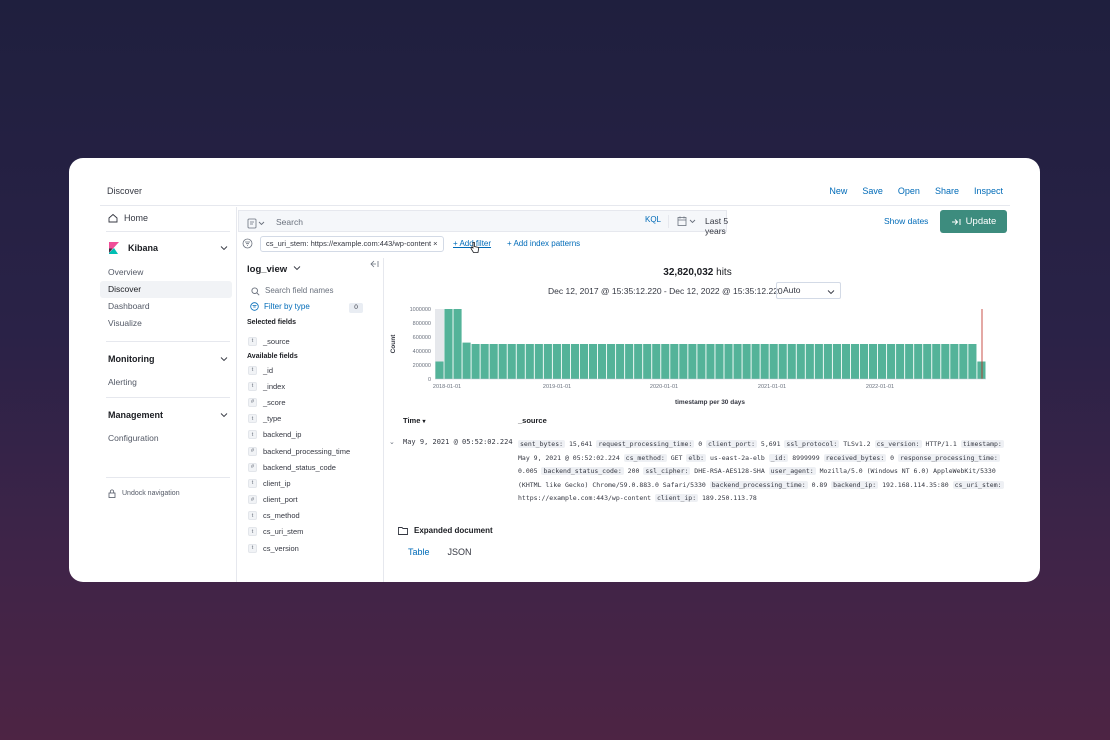 The height and width of the screenshot is (740, 1110). I want to click on field-item: # _score, so click(299, 402).